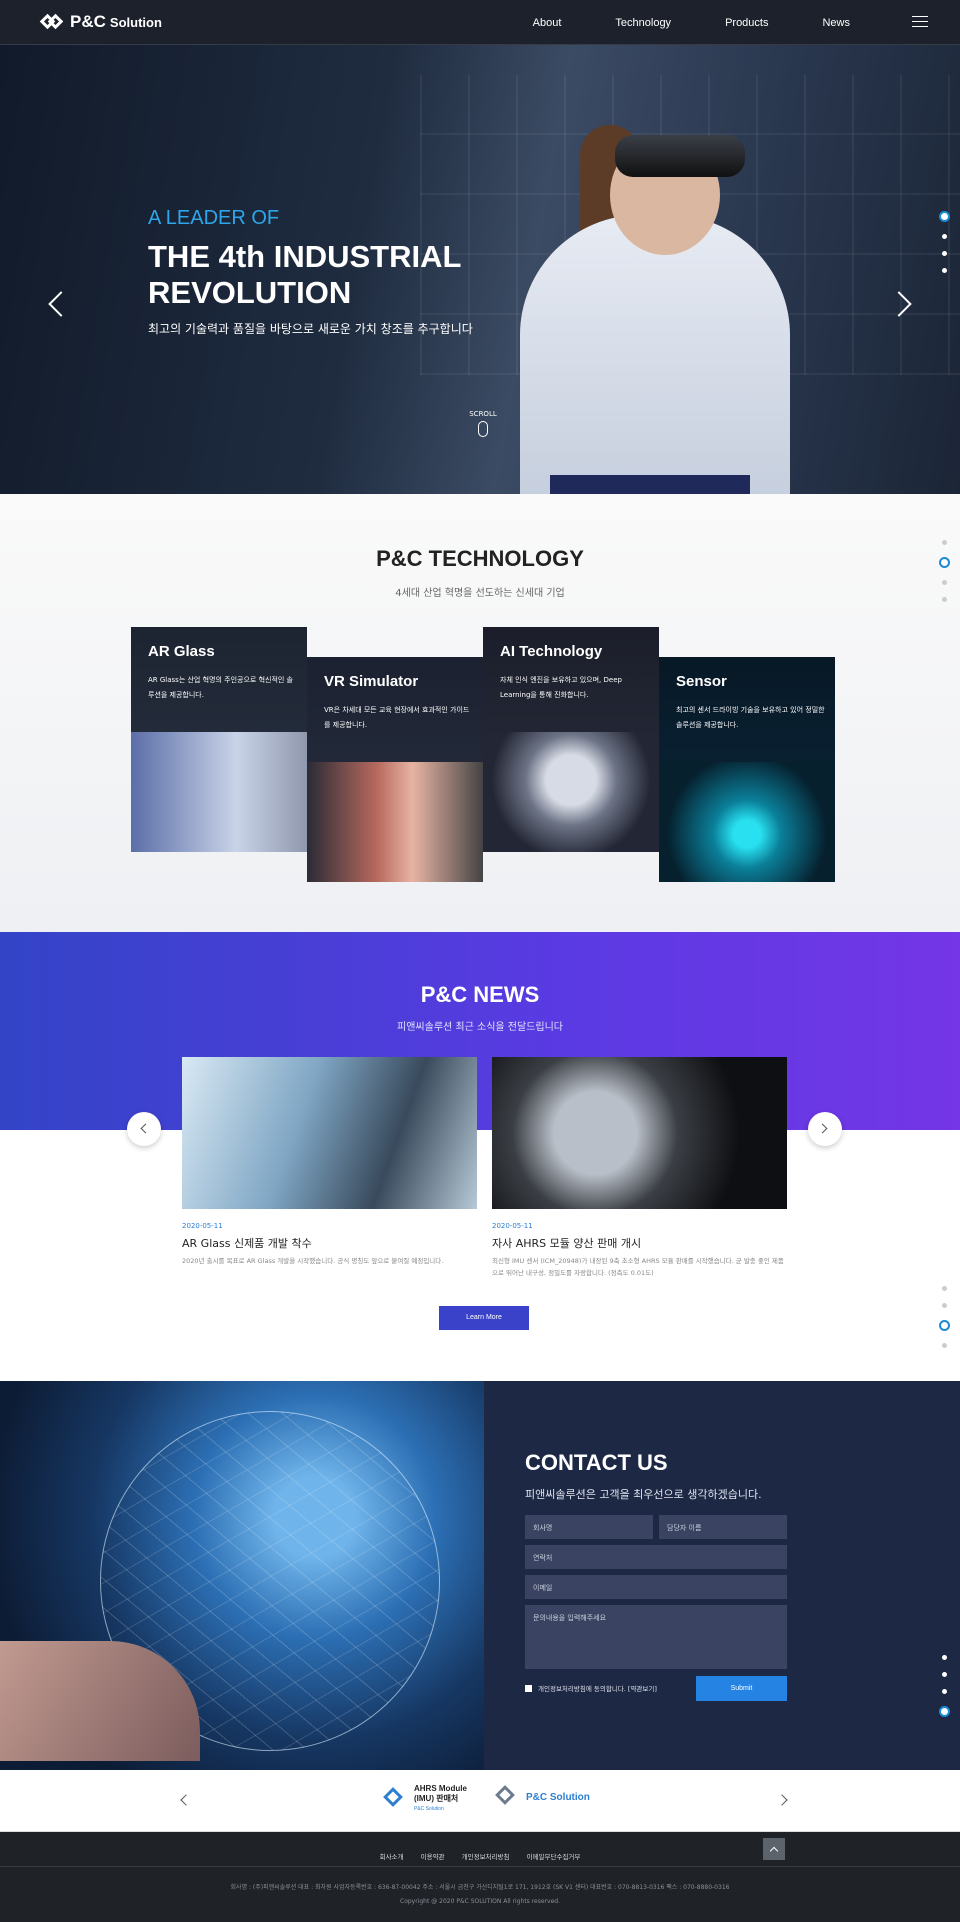 The image size is (960, 1922). I want to click on footer-link-email-policy: 이메일무단수집거부, so click(554, 1857).